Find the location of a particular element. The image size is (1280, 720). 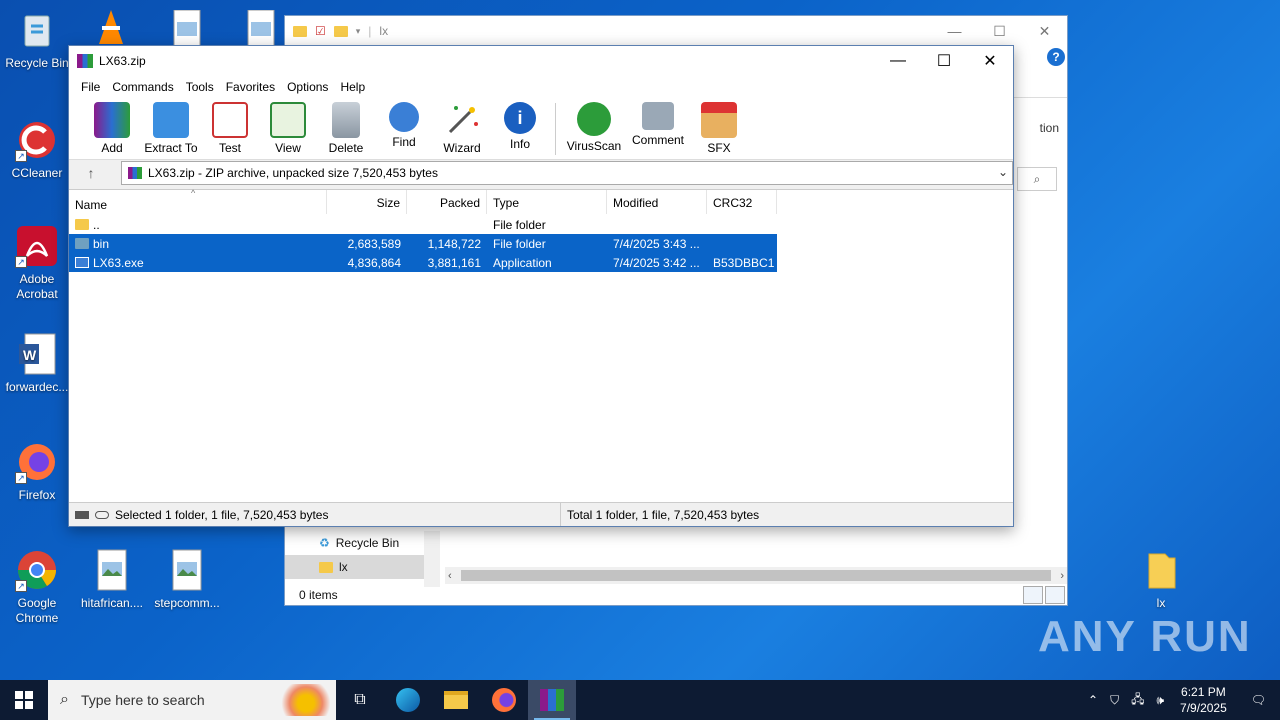

horizontal-scrollbar: ‹ › is located at coordinates (756, 575).